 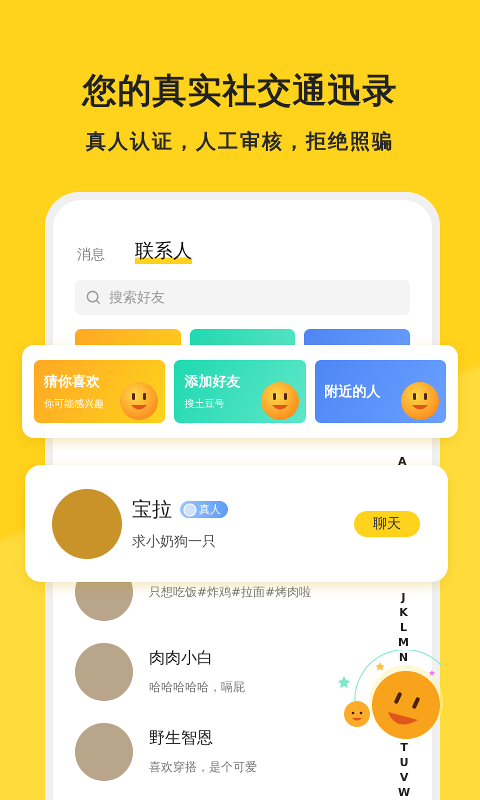 What do you see at coordinates (404, 763) in the screenshot?
I see `index-letter: U` at bounding box center [404, 763].